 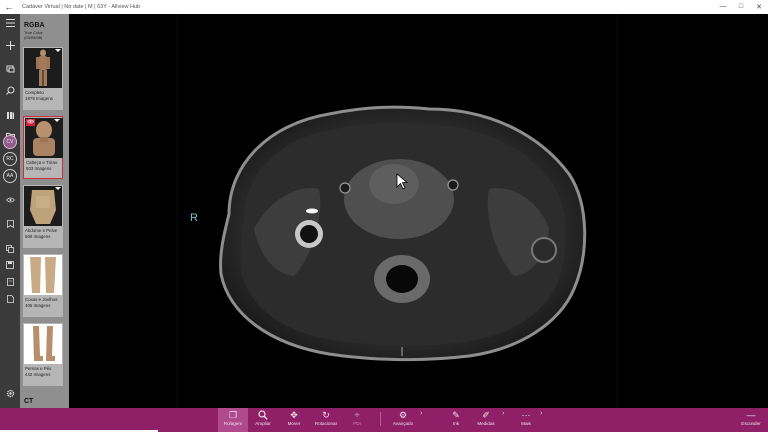 I want to click on tool-ampliar: Ampliar, so click(x=263, y=420).